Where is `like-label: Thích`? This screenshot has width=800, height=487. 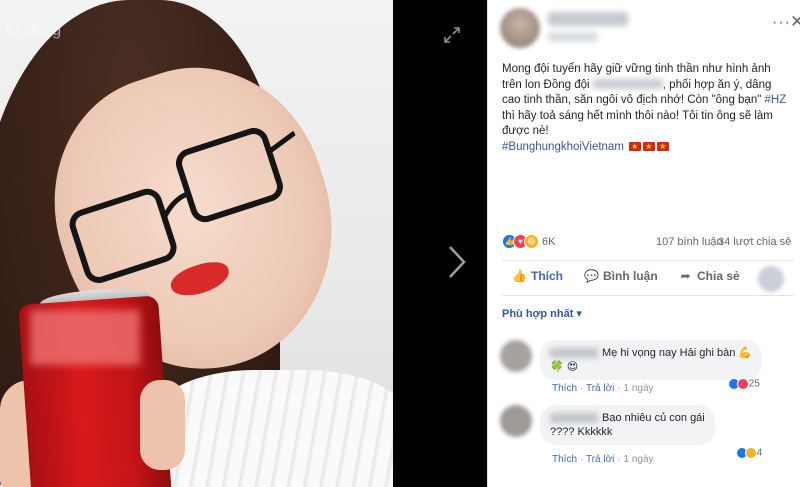
like-label: Thích is located at coordinates (547, 276).